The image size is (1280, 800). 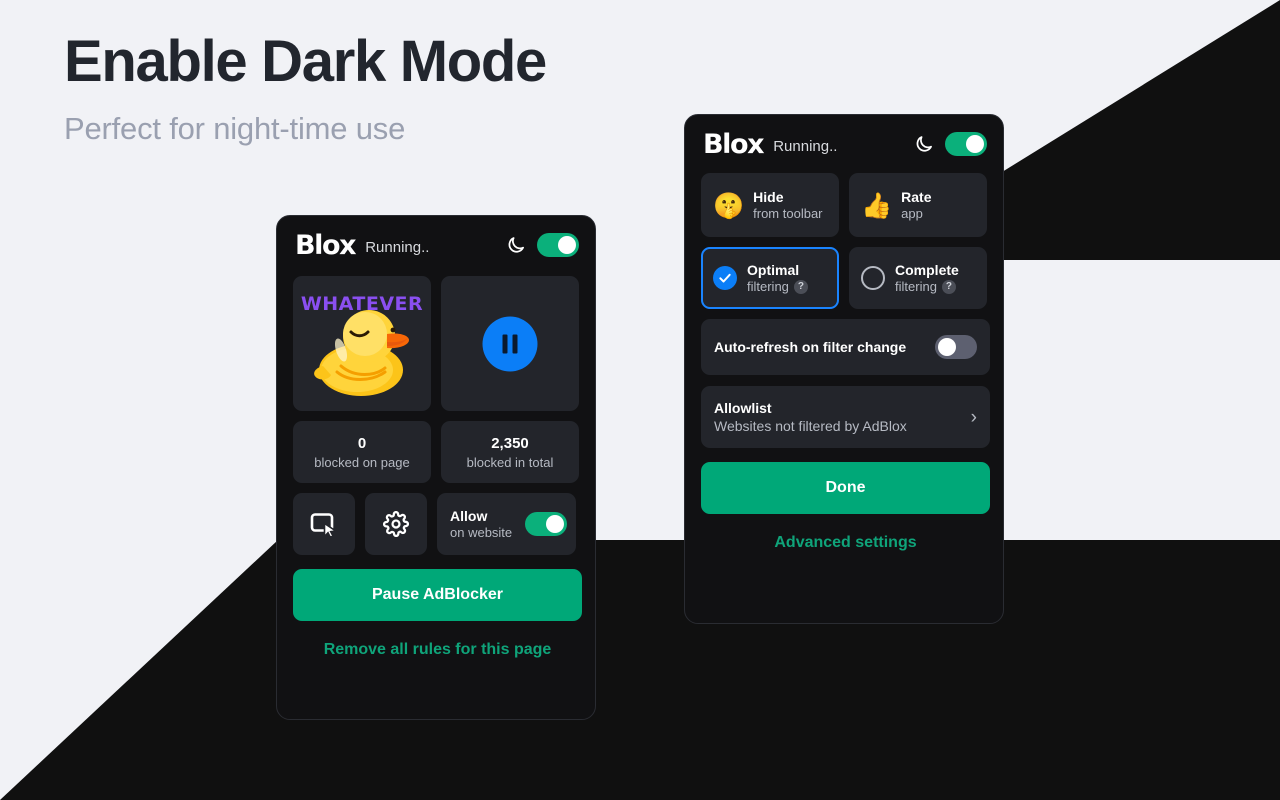 What do you see at coordinates (916, 197) in the screenshot?
I see `tile-title: Rate` at bounding box center [916, 197].